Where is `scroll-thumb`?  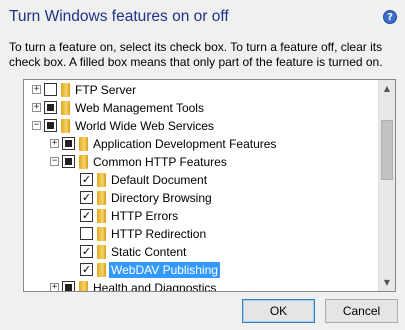
scroll-thumb is located at coordinates (387, 150).